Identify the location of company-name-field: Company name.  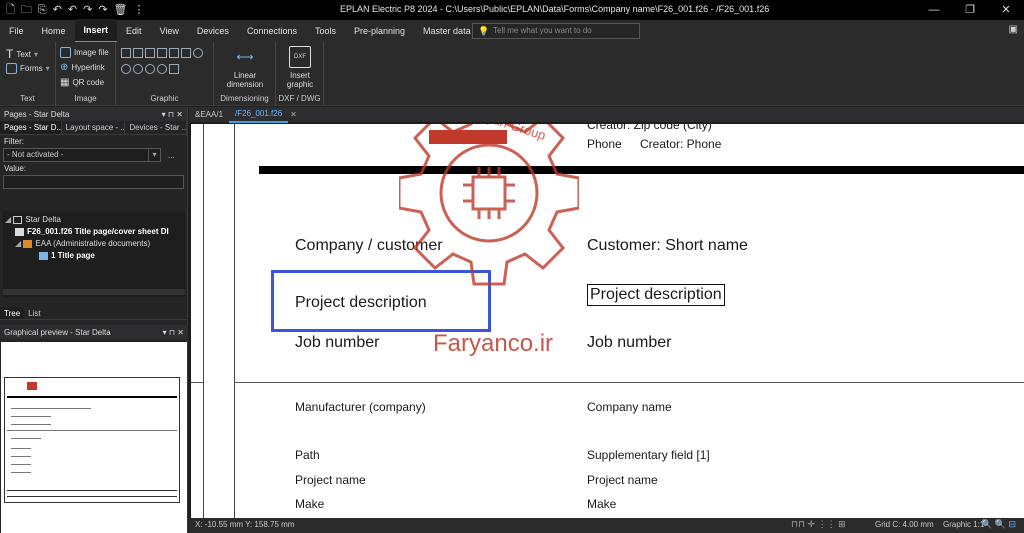
(629, 407).